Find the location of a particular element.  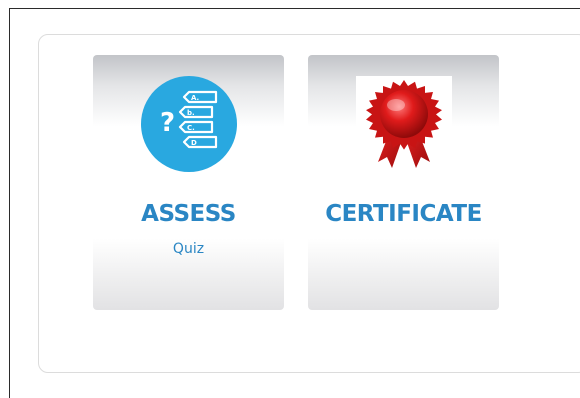

quiz-option-b: b. is located at coordinates (191, 113).